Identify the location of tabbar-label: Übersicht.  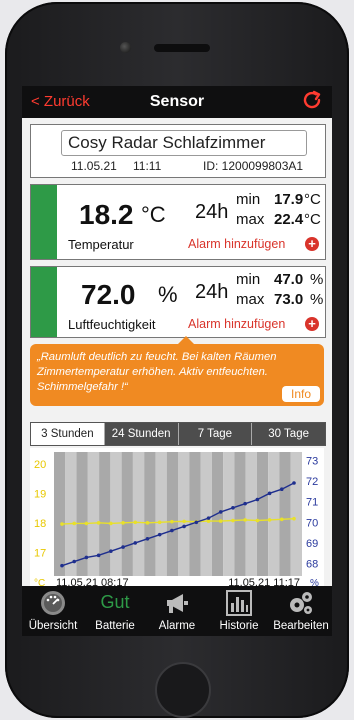
(53, 626).